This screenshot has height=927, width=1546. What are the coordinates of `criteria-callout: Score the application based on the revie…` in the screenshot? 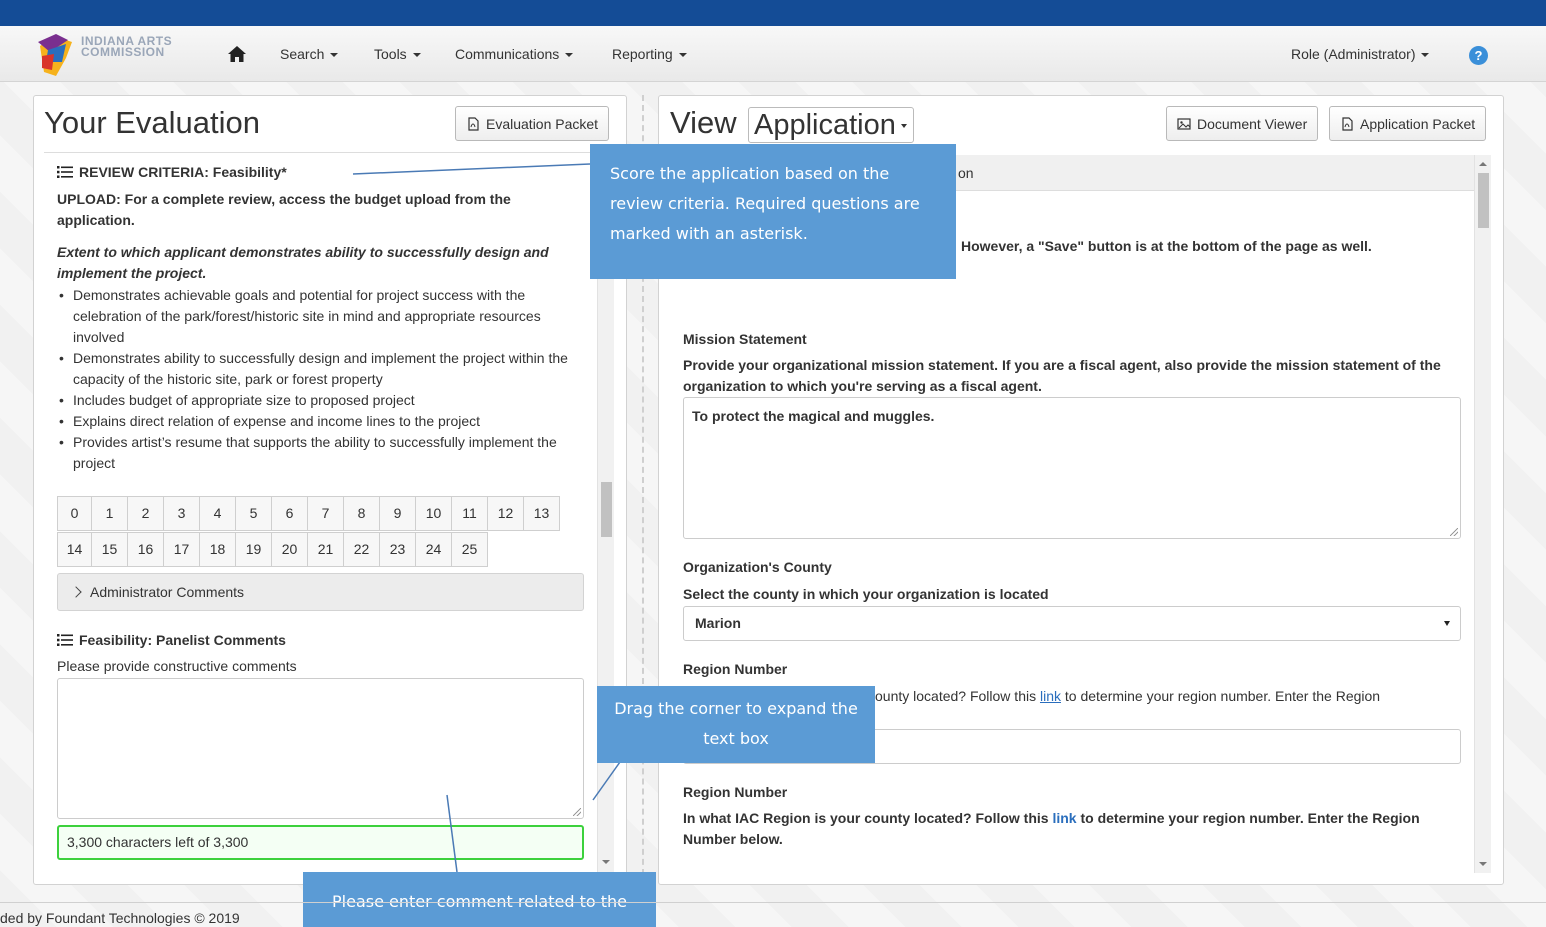 It's located at (773, 211).